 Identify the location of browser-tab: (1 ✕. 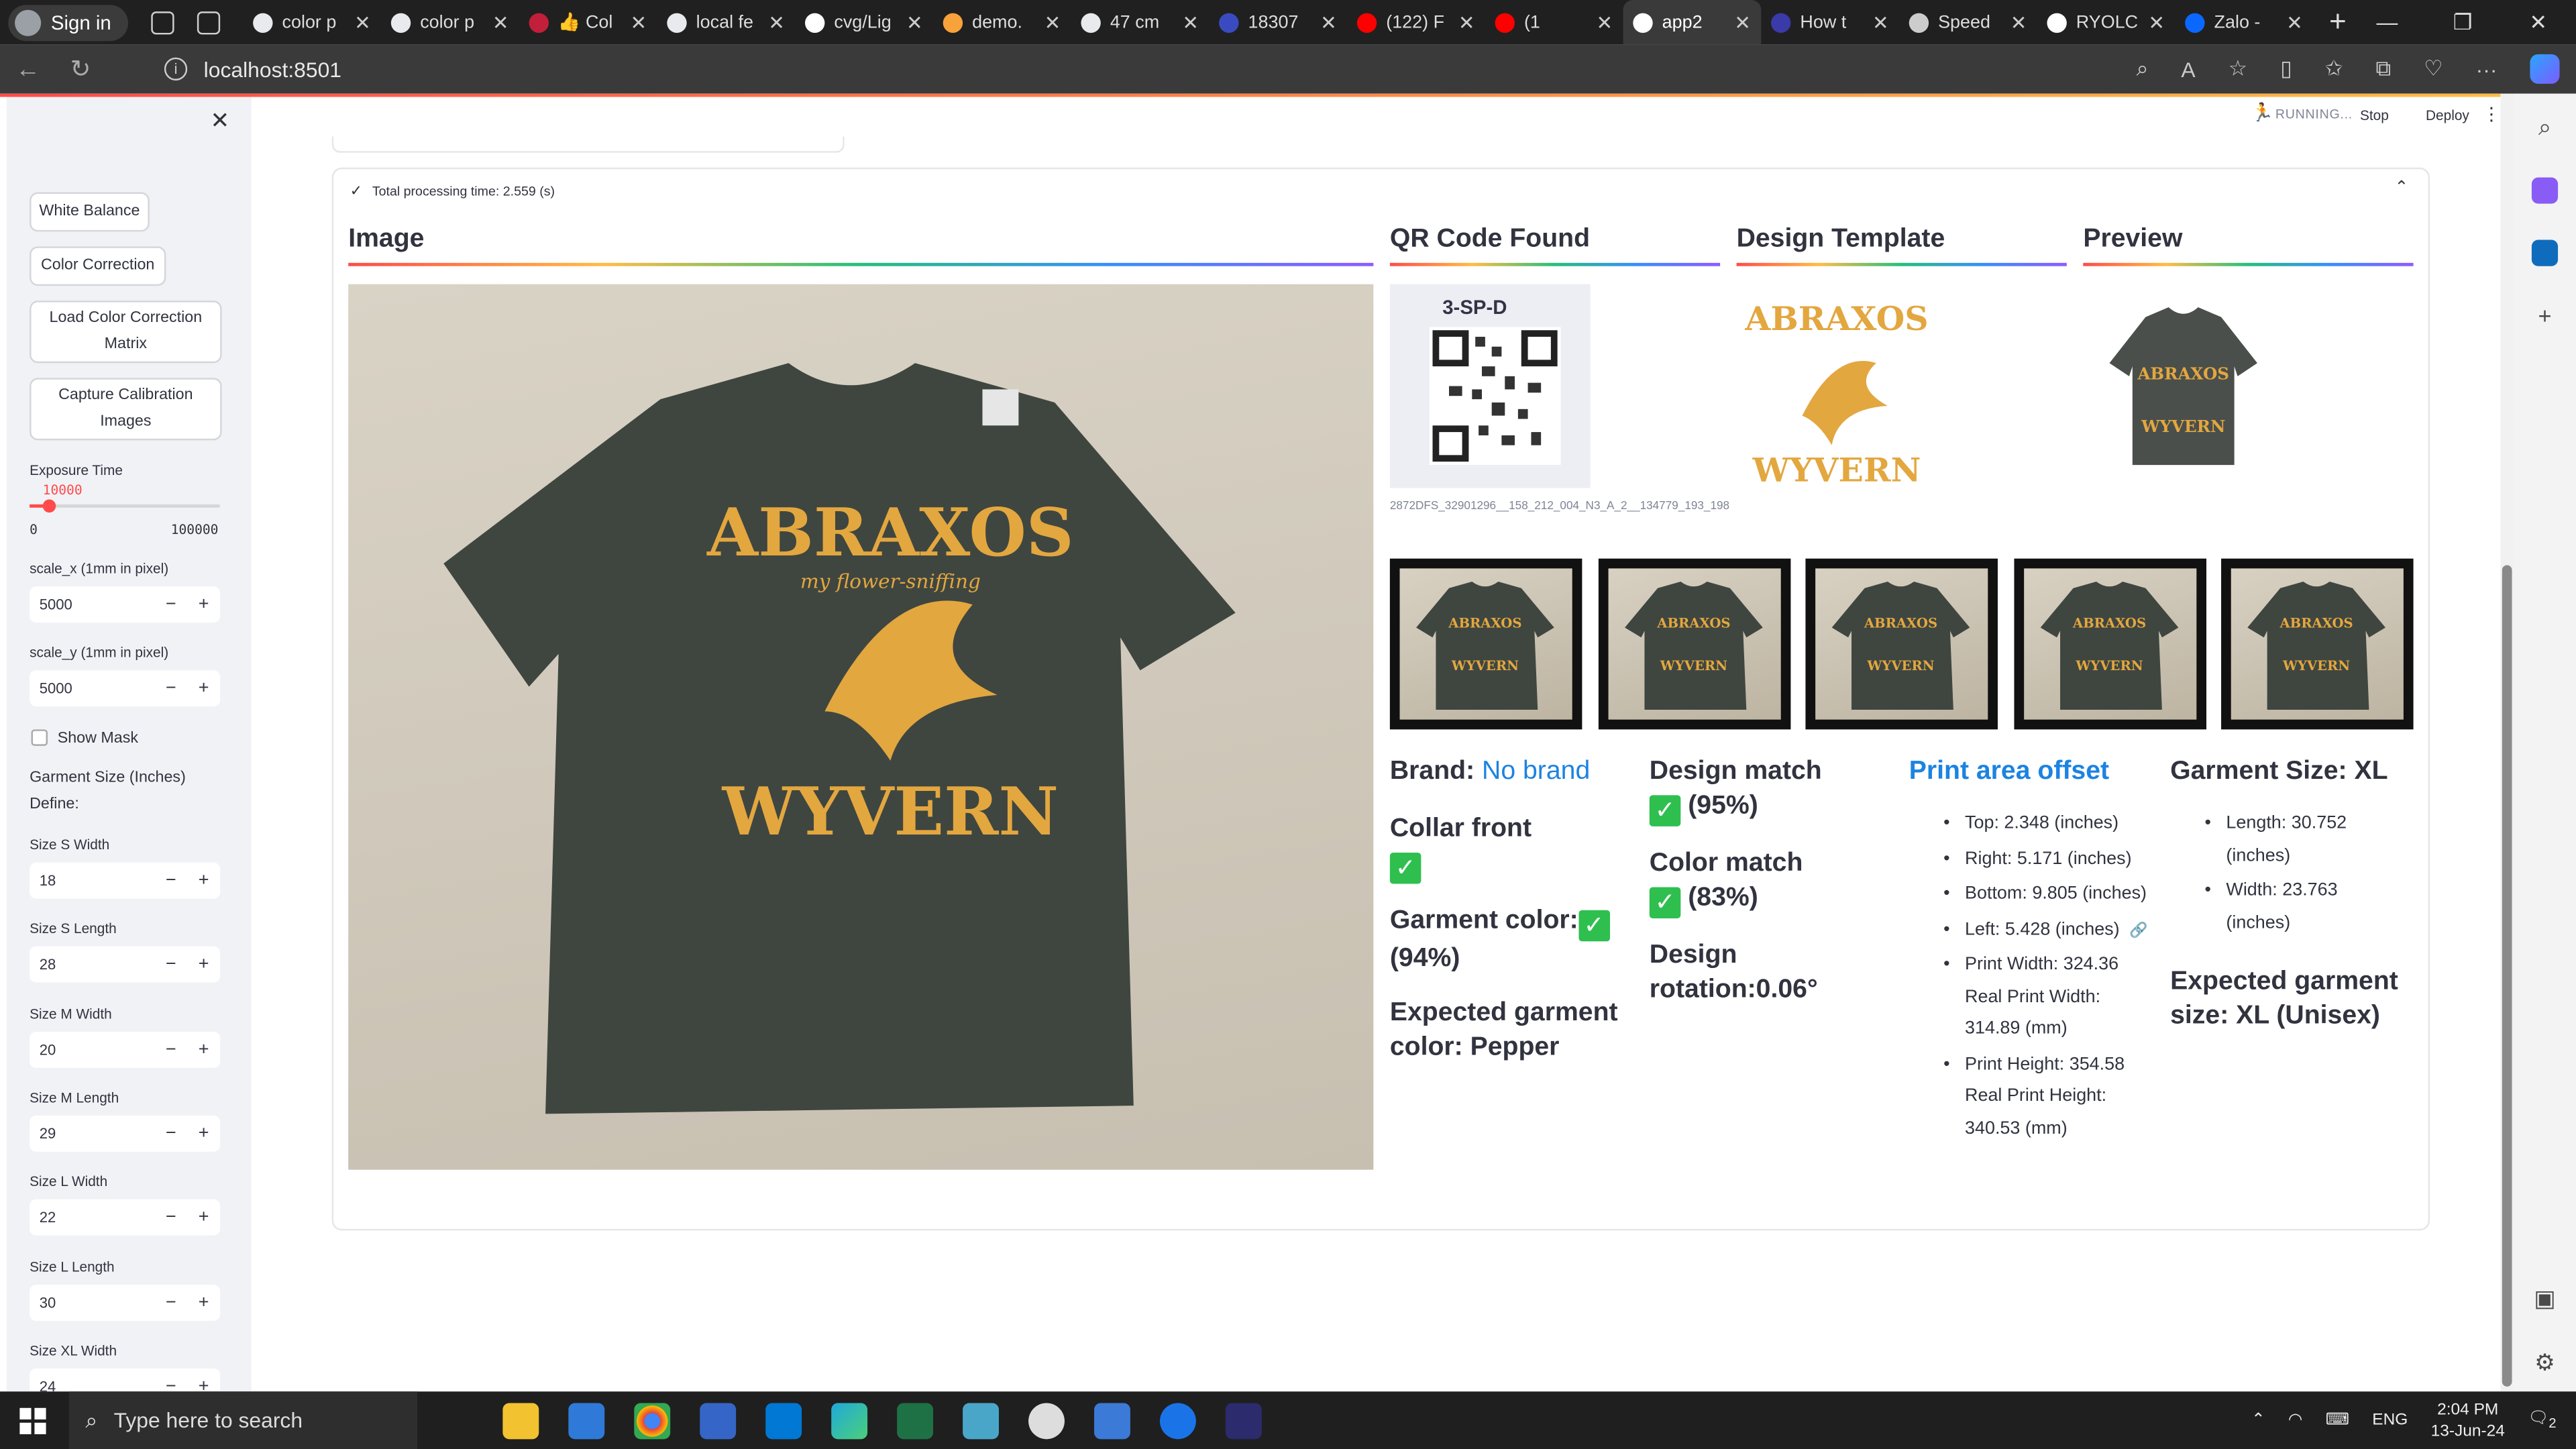
(1554, 22).